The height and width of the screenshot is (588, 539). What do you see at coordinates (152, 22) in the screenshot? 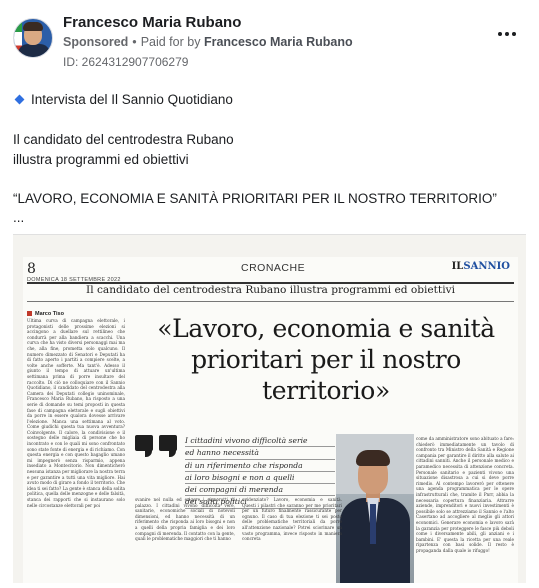
I see `author-name: Francesco Maria Rubano` at bounding box center [152, 22].